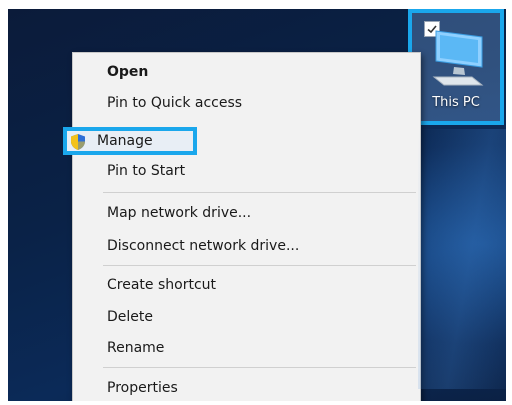  I want to click on menu-item-properties: Properties, so click(142, 388).